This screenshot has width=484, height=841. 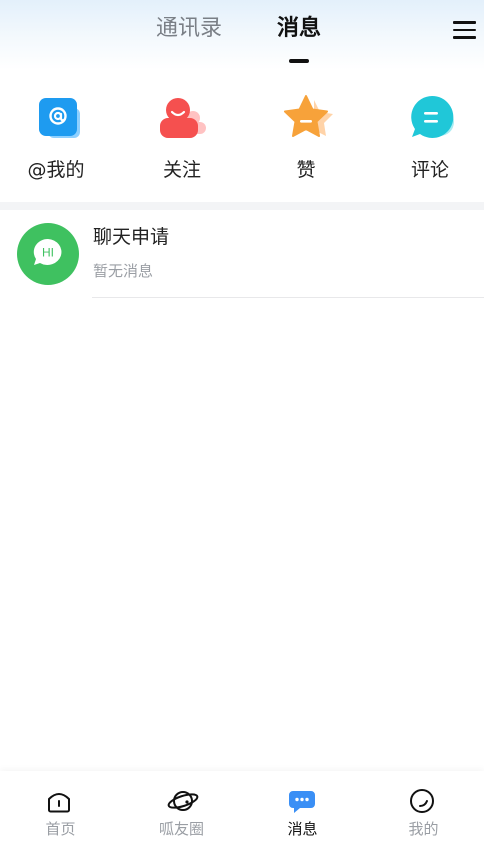 I want to click on home-icon, so click(x=59, y=803).